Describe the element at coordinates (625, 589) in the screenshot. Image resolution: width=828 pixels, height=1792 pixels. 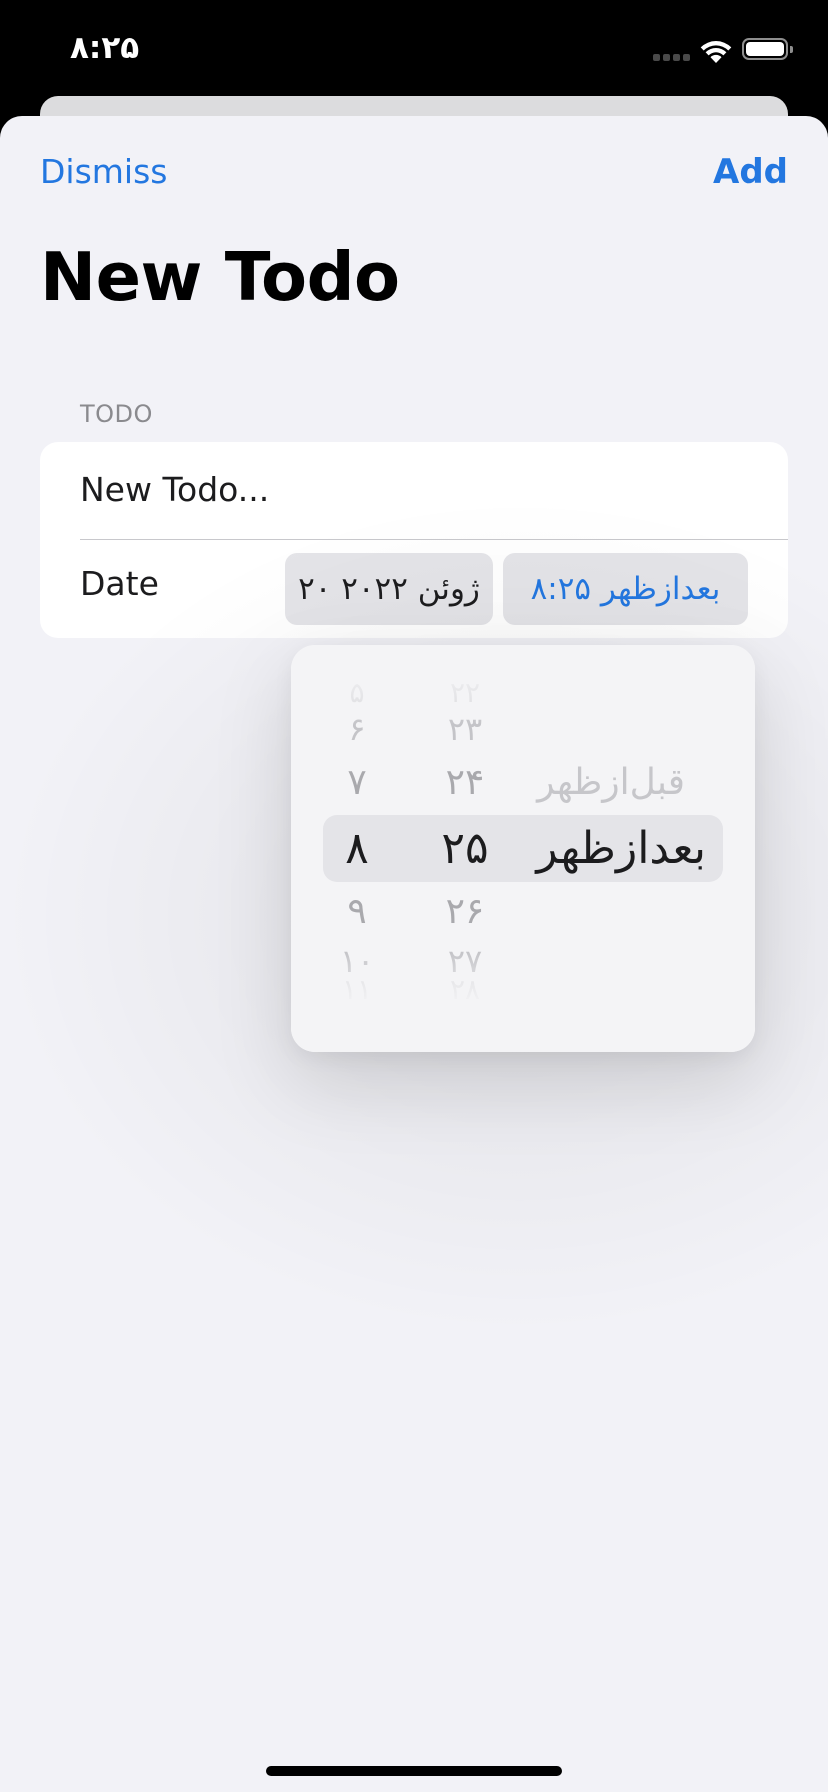
I see `time-picker-button: ۸:۲۵ بعدازظهر` at that location.